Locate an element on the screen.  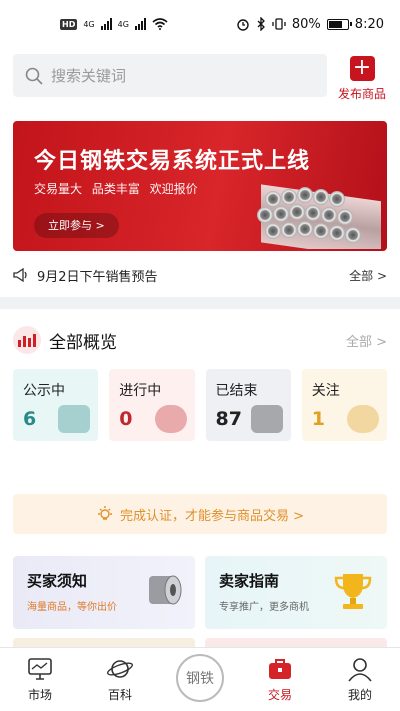
vibrate-icon is located at coordinates (279, 24).